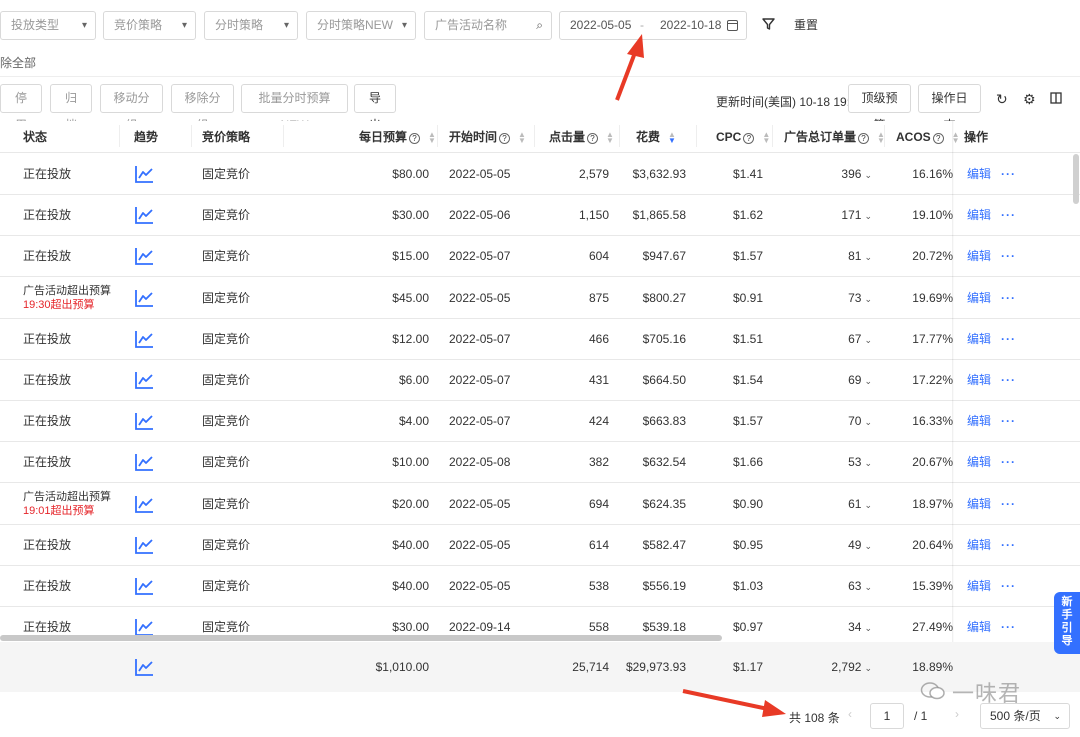 Image resolution: width=1080 pixels, height=737 pixels. What do you see at coordinates (949, 108) in the screenshot?
I see `operation-log-button: 操作日志` at bounding box center [949, 108].